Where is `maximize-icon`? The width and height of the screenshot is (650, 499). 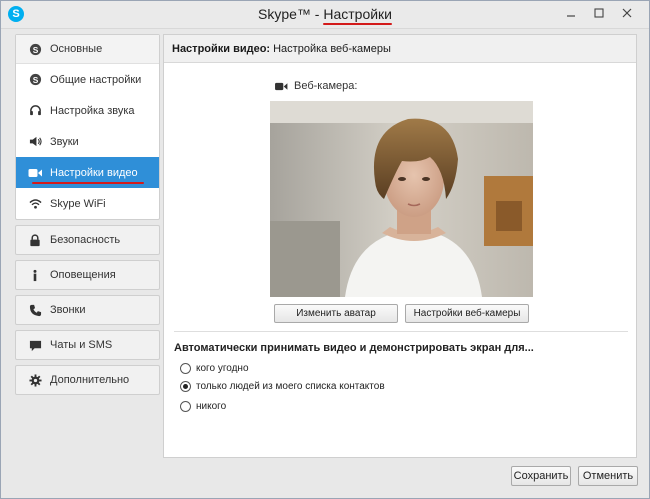
maximize-icon is located at coordinates (599, 13).